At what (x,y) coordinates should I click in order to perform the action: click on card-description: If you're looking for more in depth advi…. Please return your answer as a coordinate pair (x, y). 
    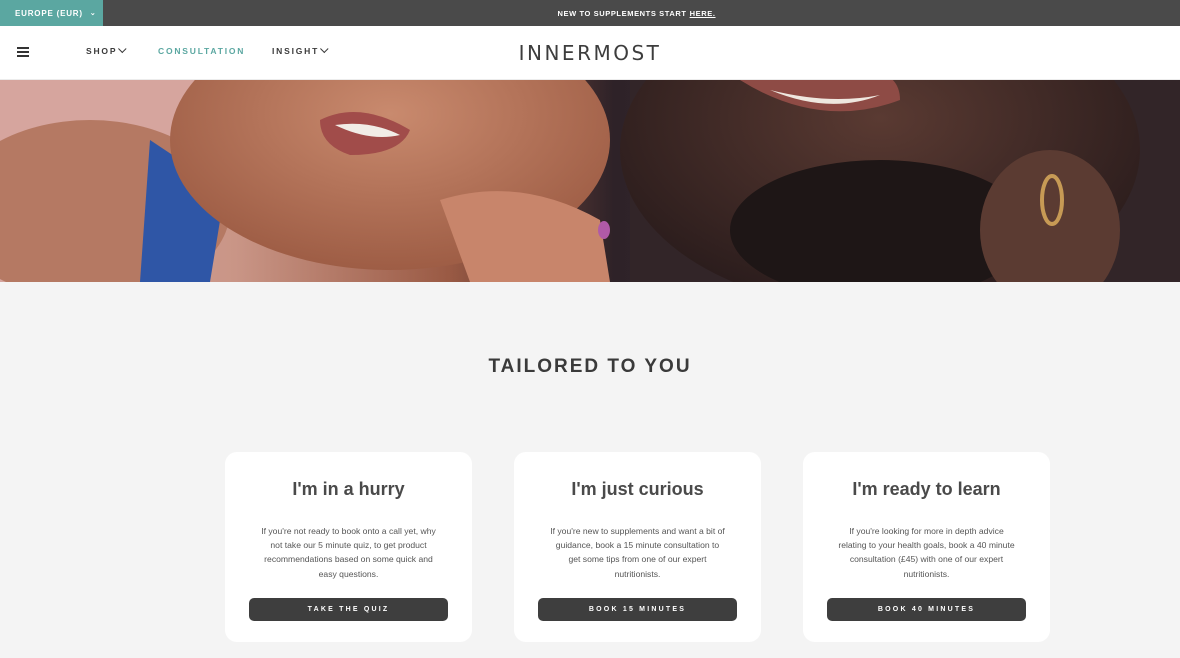
    Looking at the image, I should click on (926, 552).